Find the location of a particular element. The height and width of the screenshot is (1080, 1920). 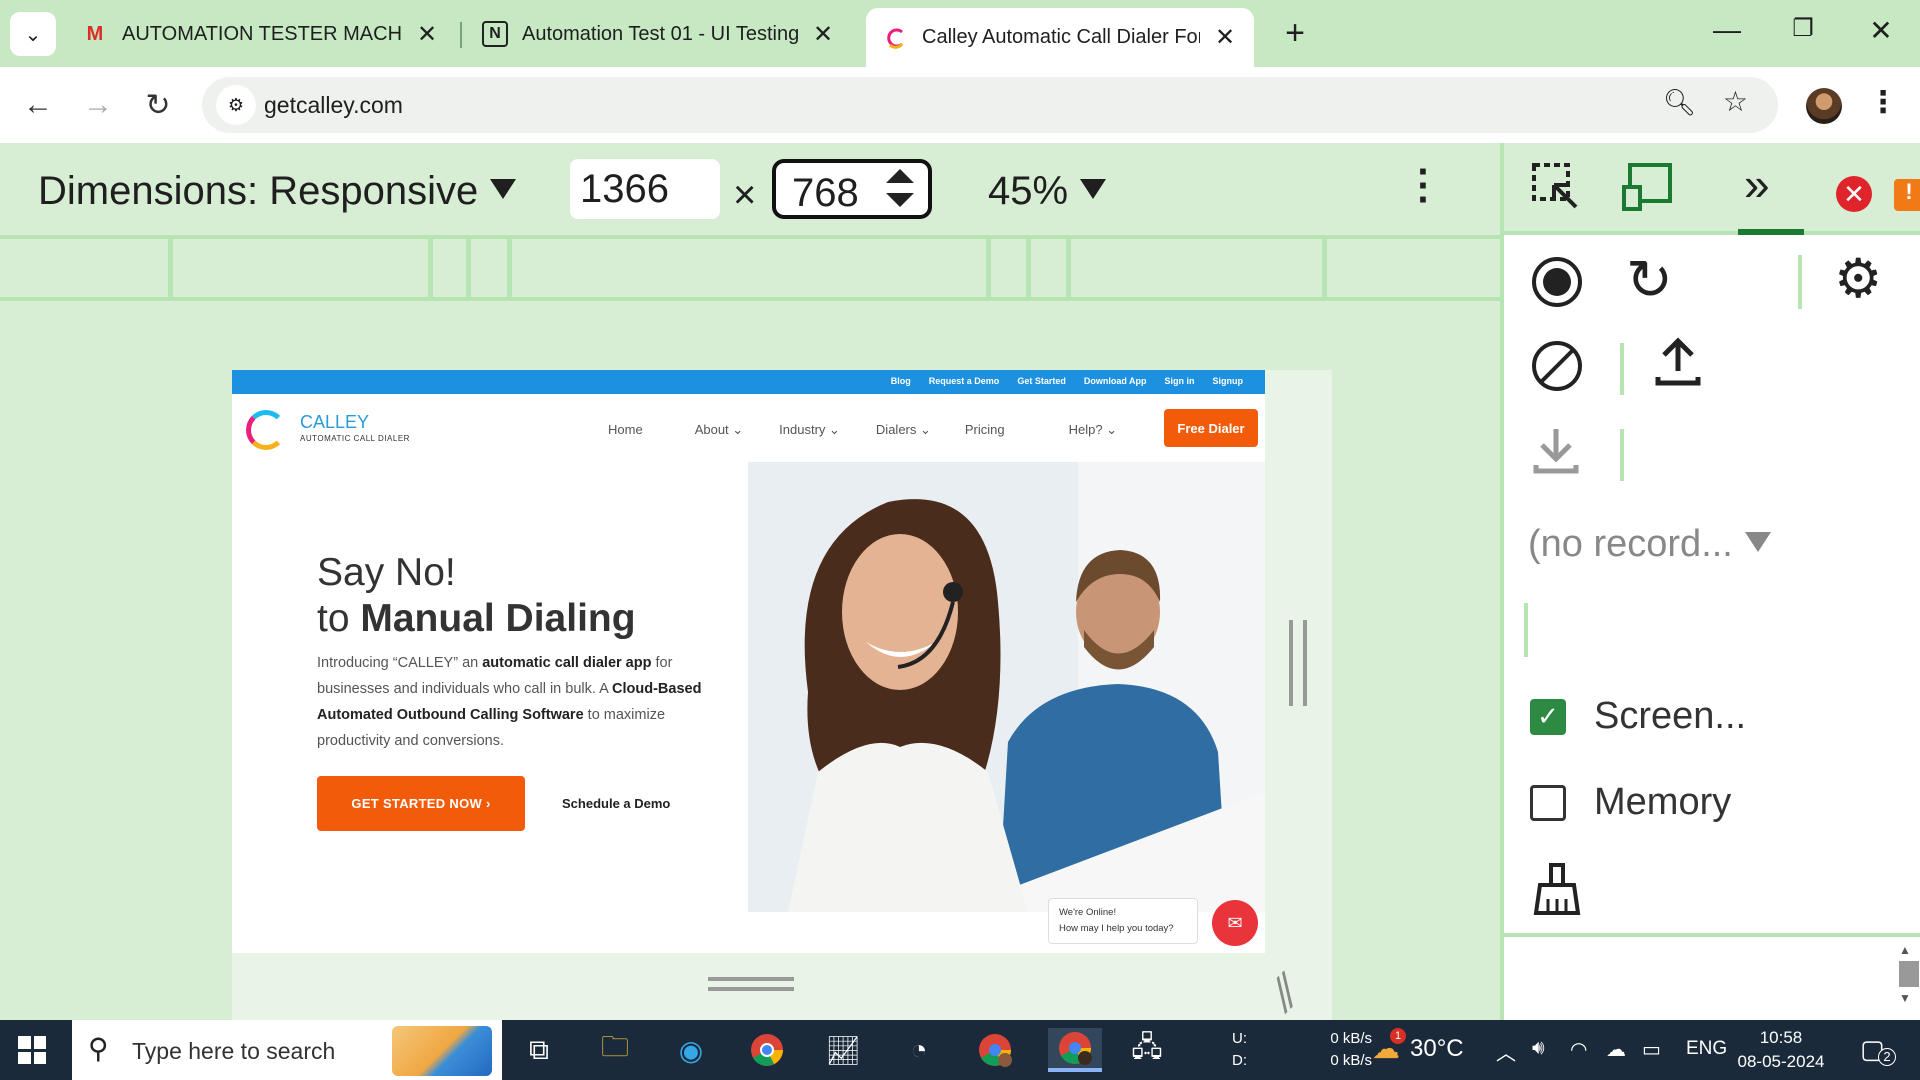

topbar-link-download-app: Download App is located at coordinates (1115, 381).